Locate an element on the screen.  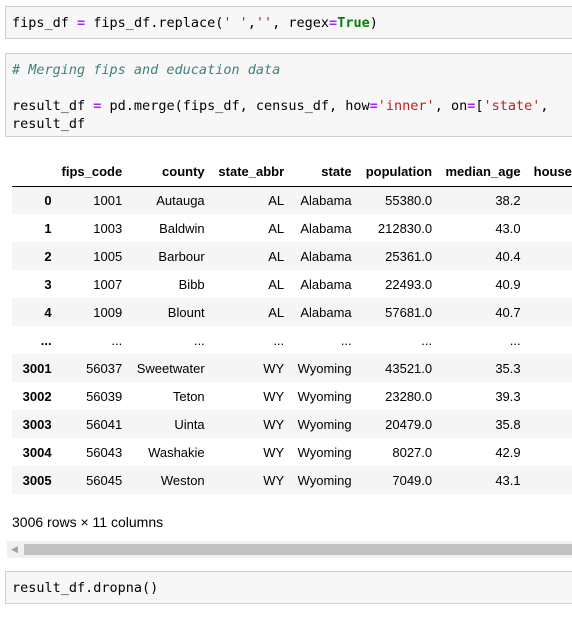
table-row: 3004 56043 Washakie WY Wyoming 8027.0 42.9 is located at coordinates (292, 452).